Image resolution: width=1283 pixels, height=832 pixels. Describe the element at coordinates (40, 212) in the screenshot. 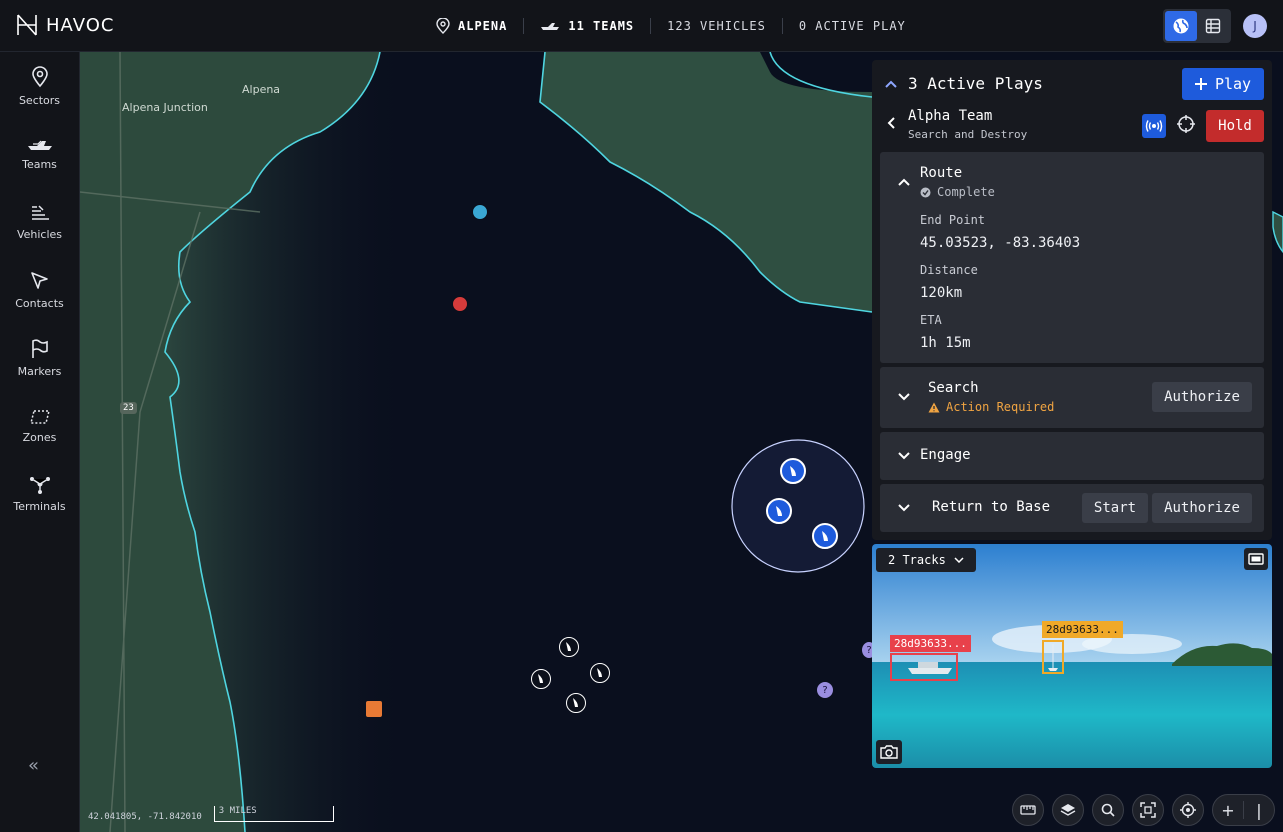

I see `vehicles-icon` at that location.